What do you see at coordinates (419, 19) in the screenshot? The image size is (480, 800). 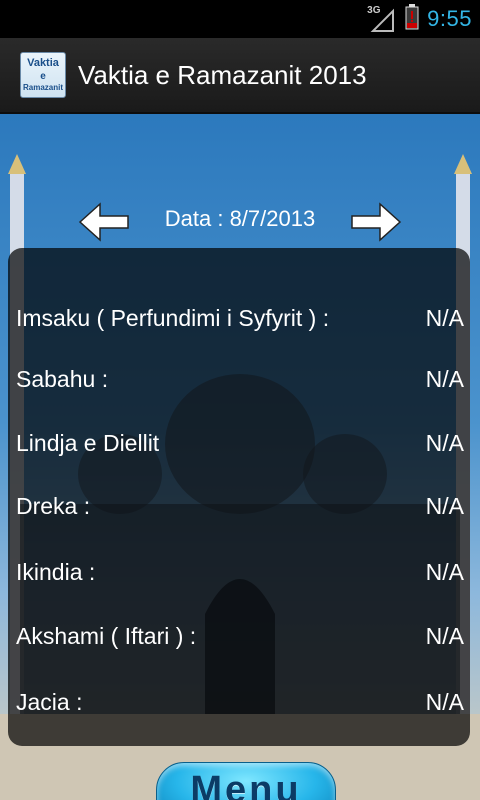 I see `status-icons: 3G 9:55` at bounding box center [419, 19].